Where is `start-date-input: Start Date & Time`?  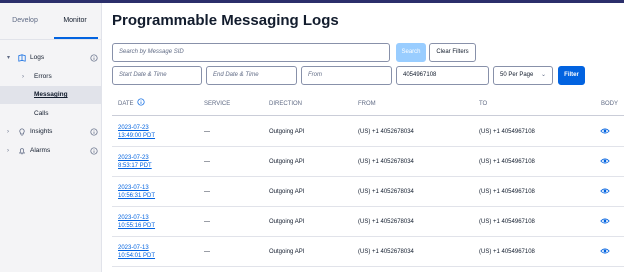
start-date-input: Start Date & Time is located at coordinates (157, 75).